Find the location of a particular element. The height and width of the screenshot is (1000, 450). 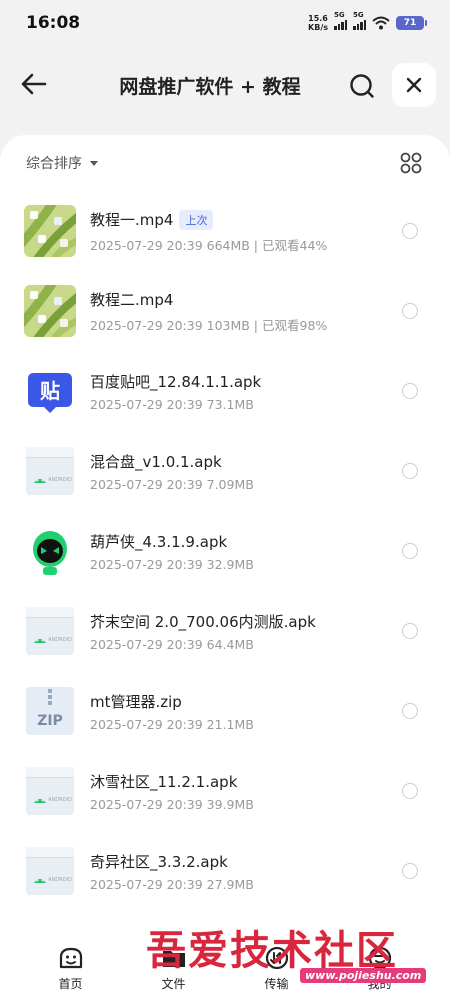

close-icon is located at coordinates (414, 85).